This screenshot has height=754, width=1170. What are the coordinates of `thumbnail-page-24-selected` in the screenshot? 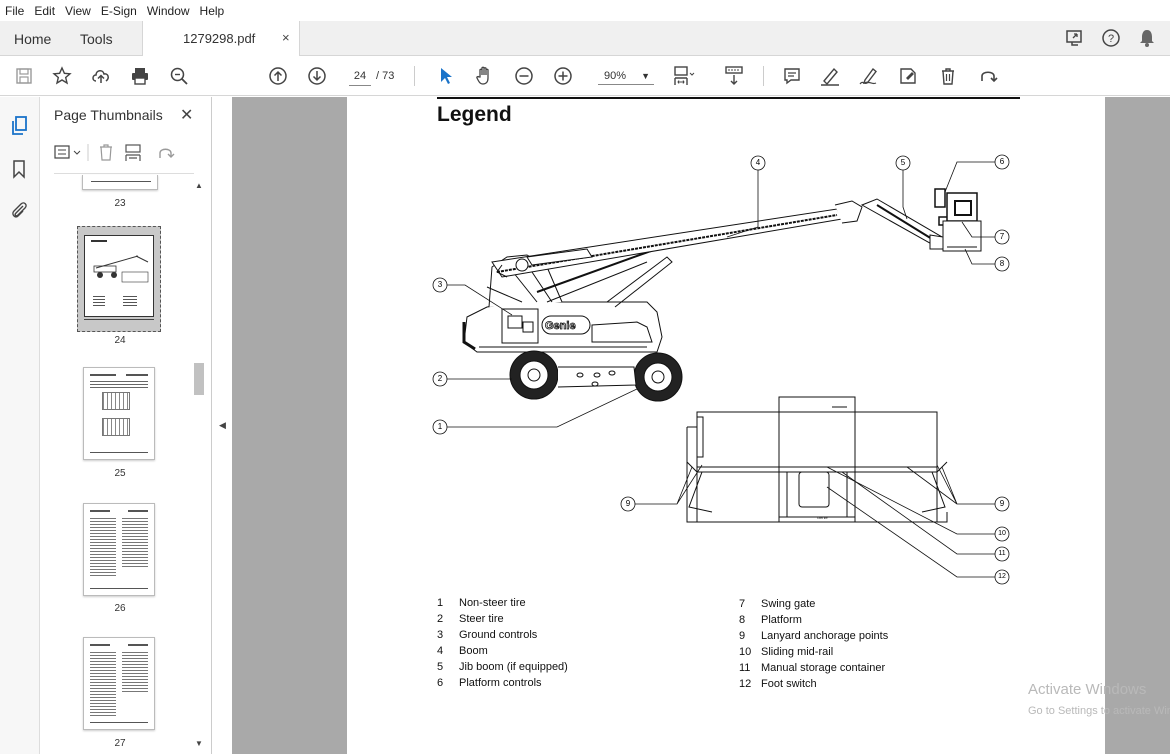 It's located at (119, 279).